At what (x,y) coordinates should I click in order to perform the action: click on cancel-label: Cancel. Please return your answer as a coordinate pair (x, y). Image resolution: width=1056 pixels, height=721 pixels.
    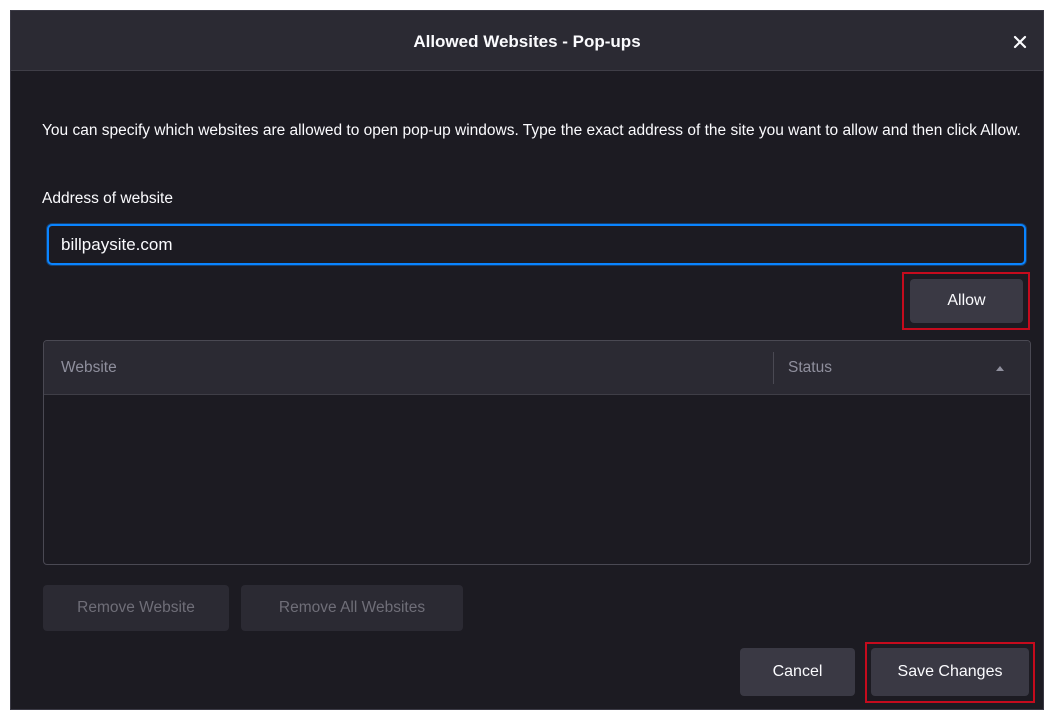
    Looking at the image, I should click on (797, 671).